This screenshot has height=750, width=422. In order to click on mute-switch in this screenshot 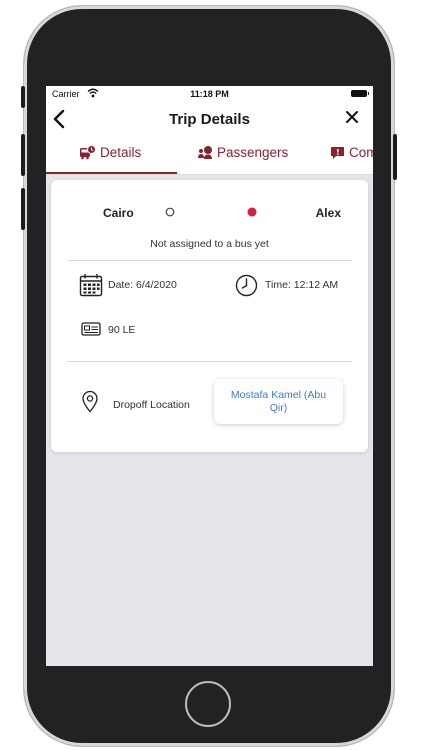, I will do `click(23, 97)`.